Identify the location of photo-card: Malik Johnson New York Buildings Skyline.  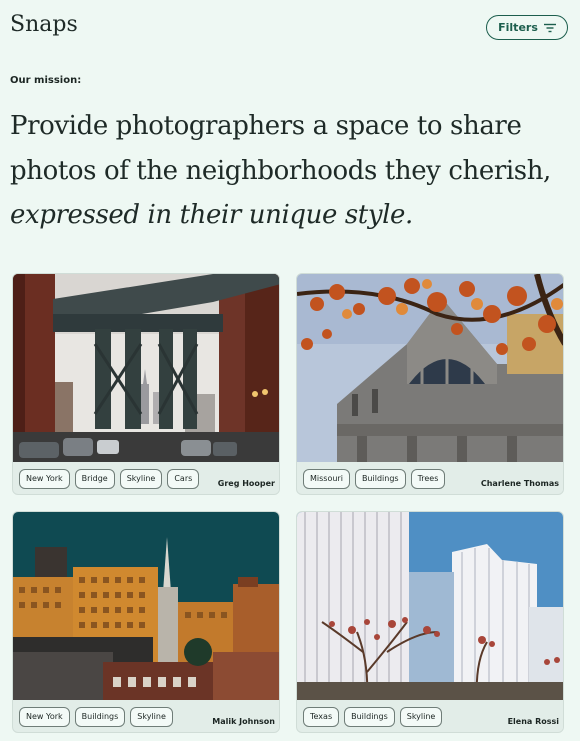
(146, 622).